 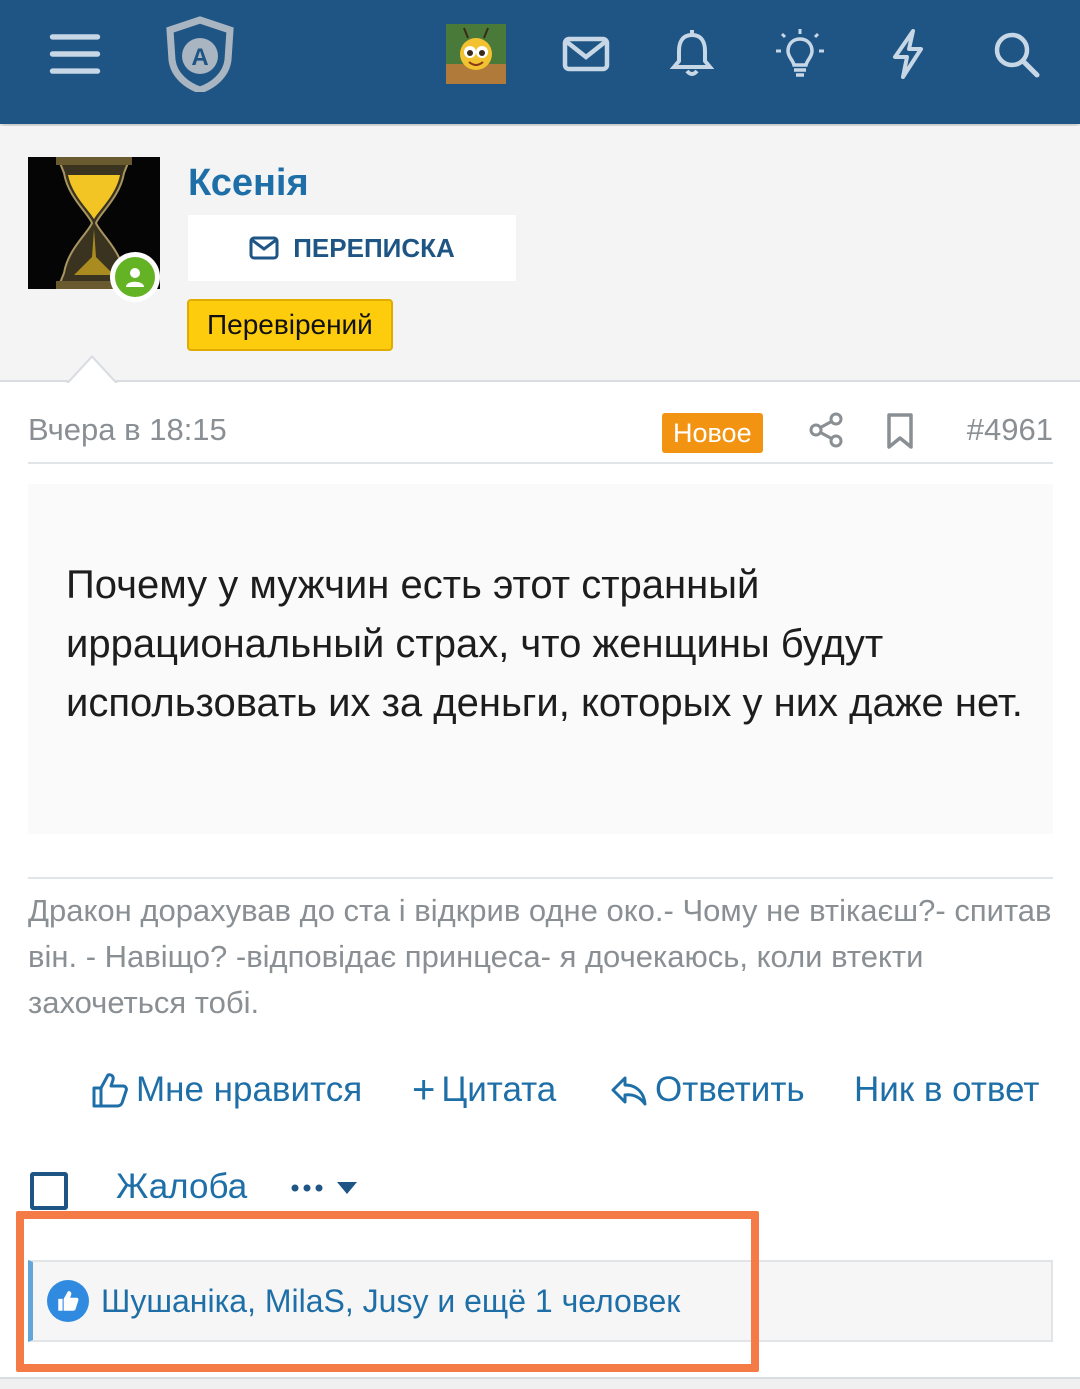 What do you see at coordinates (248, 183) in the screenshot?
I see `author-username: Ксенія` at bounding box center [248, 183].